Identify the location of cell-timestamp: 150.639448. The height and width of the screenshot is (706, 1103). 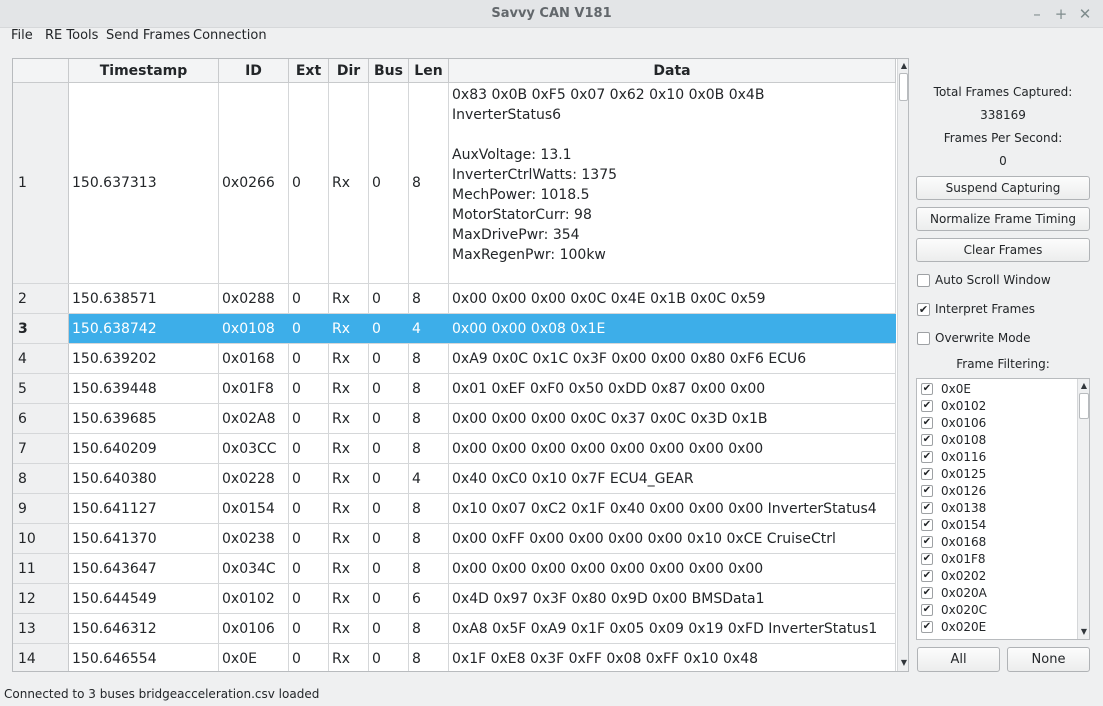
(144, 388).